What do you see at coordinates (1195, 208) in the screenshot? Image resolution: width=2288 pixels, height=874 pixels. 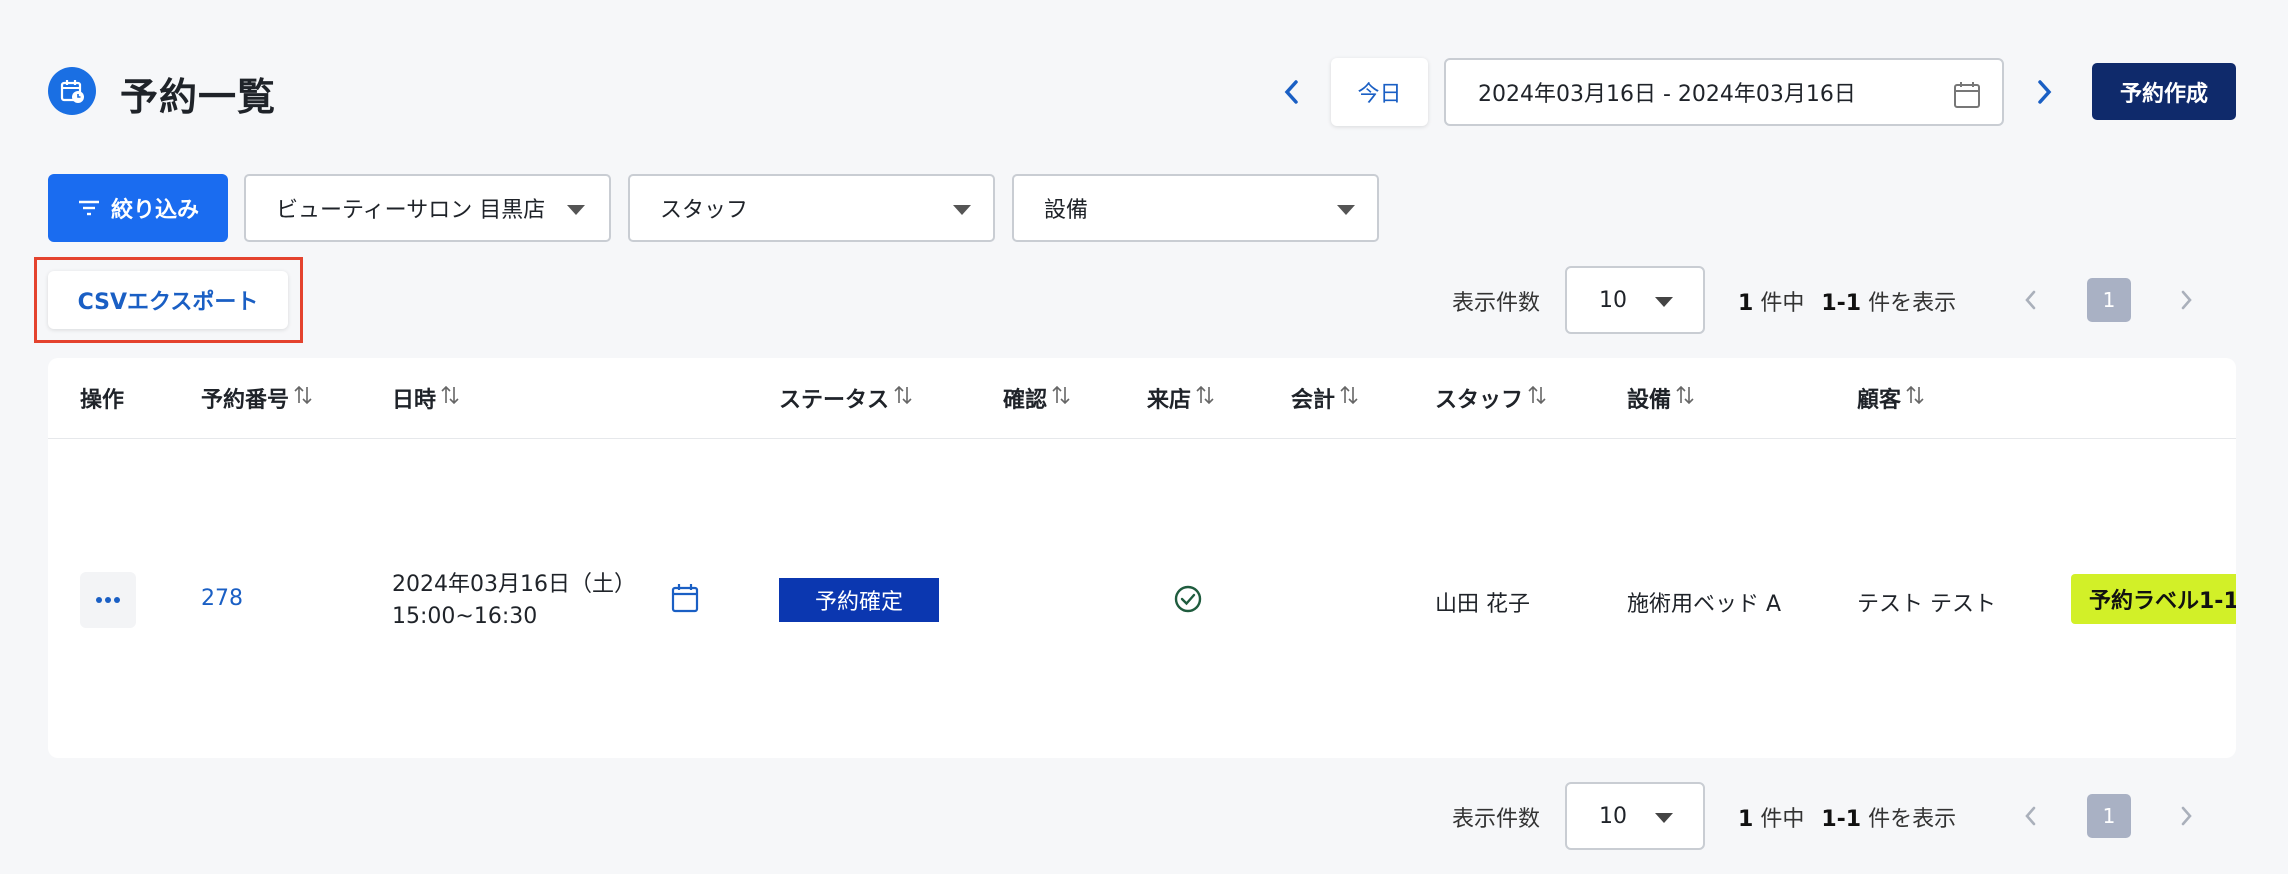 I see `equipment-select: 設備` at bounding box center [1195, 208].